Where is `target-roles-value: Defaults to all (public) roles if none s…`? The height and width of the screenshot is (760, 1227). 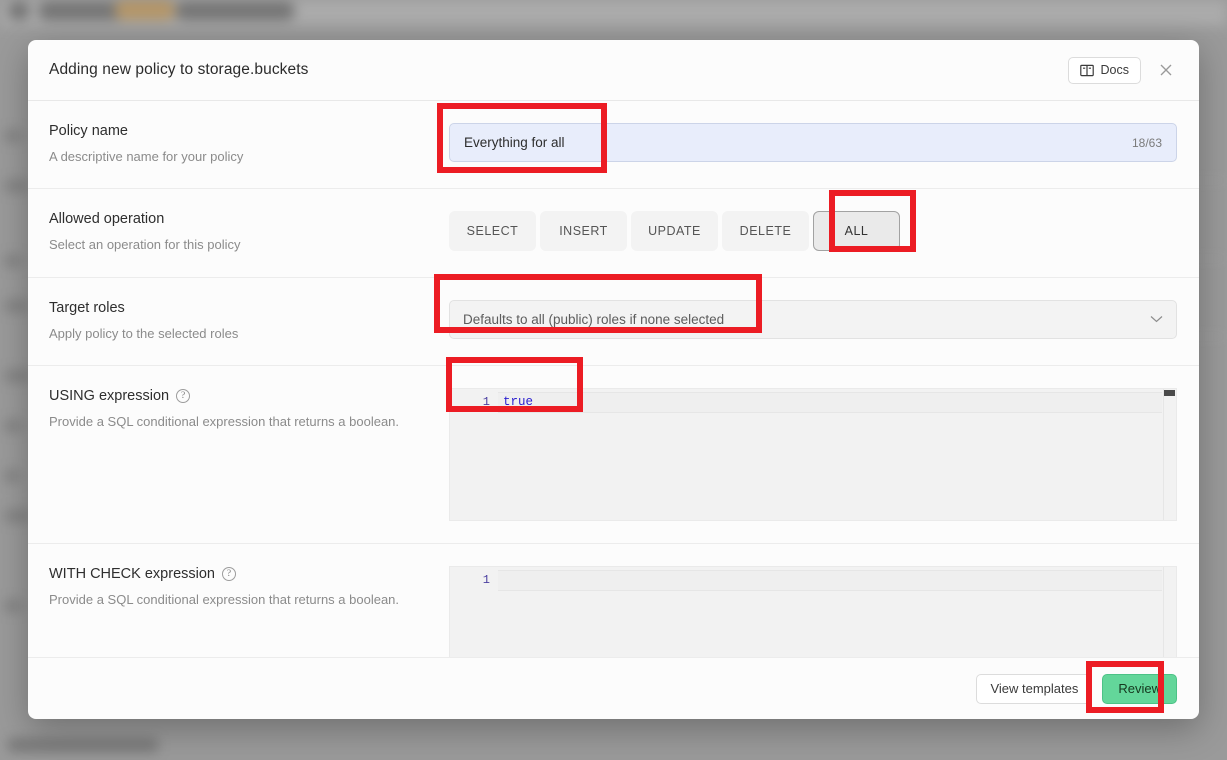
target-roles-value: Defaults to all (public) roles if none s… is located at coordinates (594, 319).